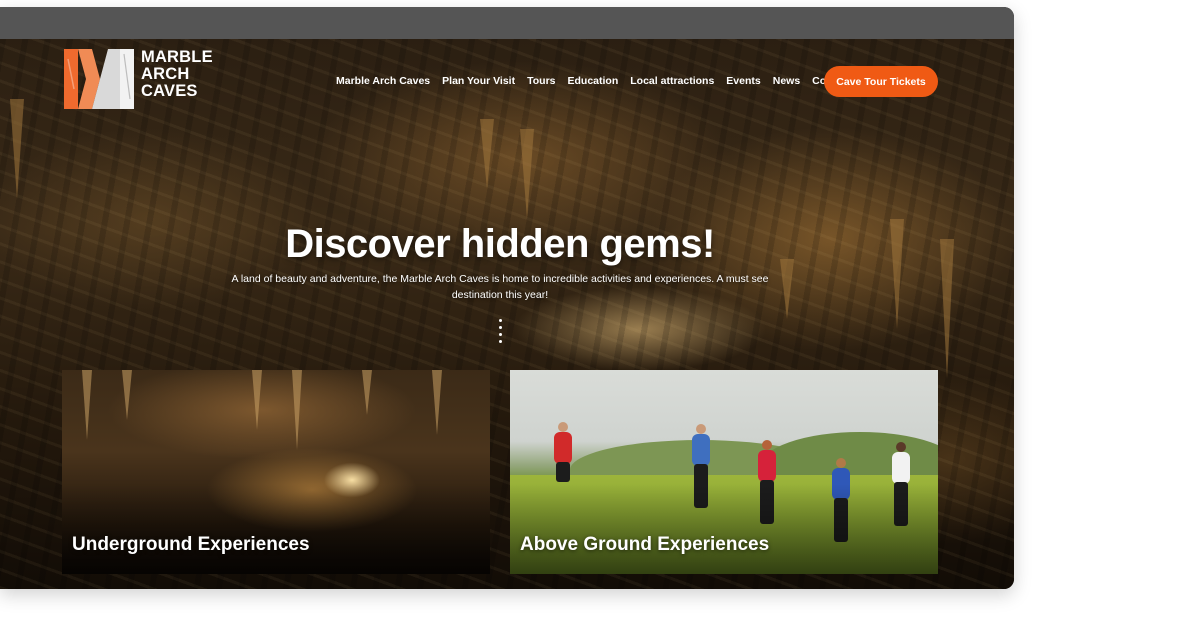 This screenshot has height=638, width=1200. Describe the element at coordinates (724, 472) in the screenshot. I see `above-ground-experiences-card: Above Ground Experiences` at that location.